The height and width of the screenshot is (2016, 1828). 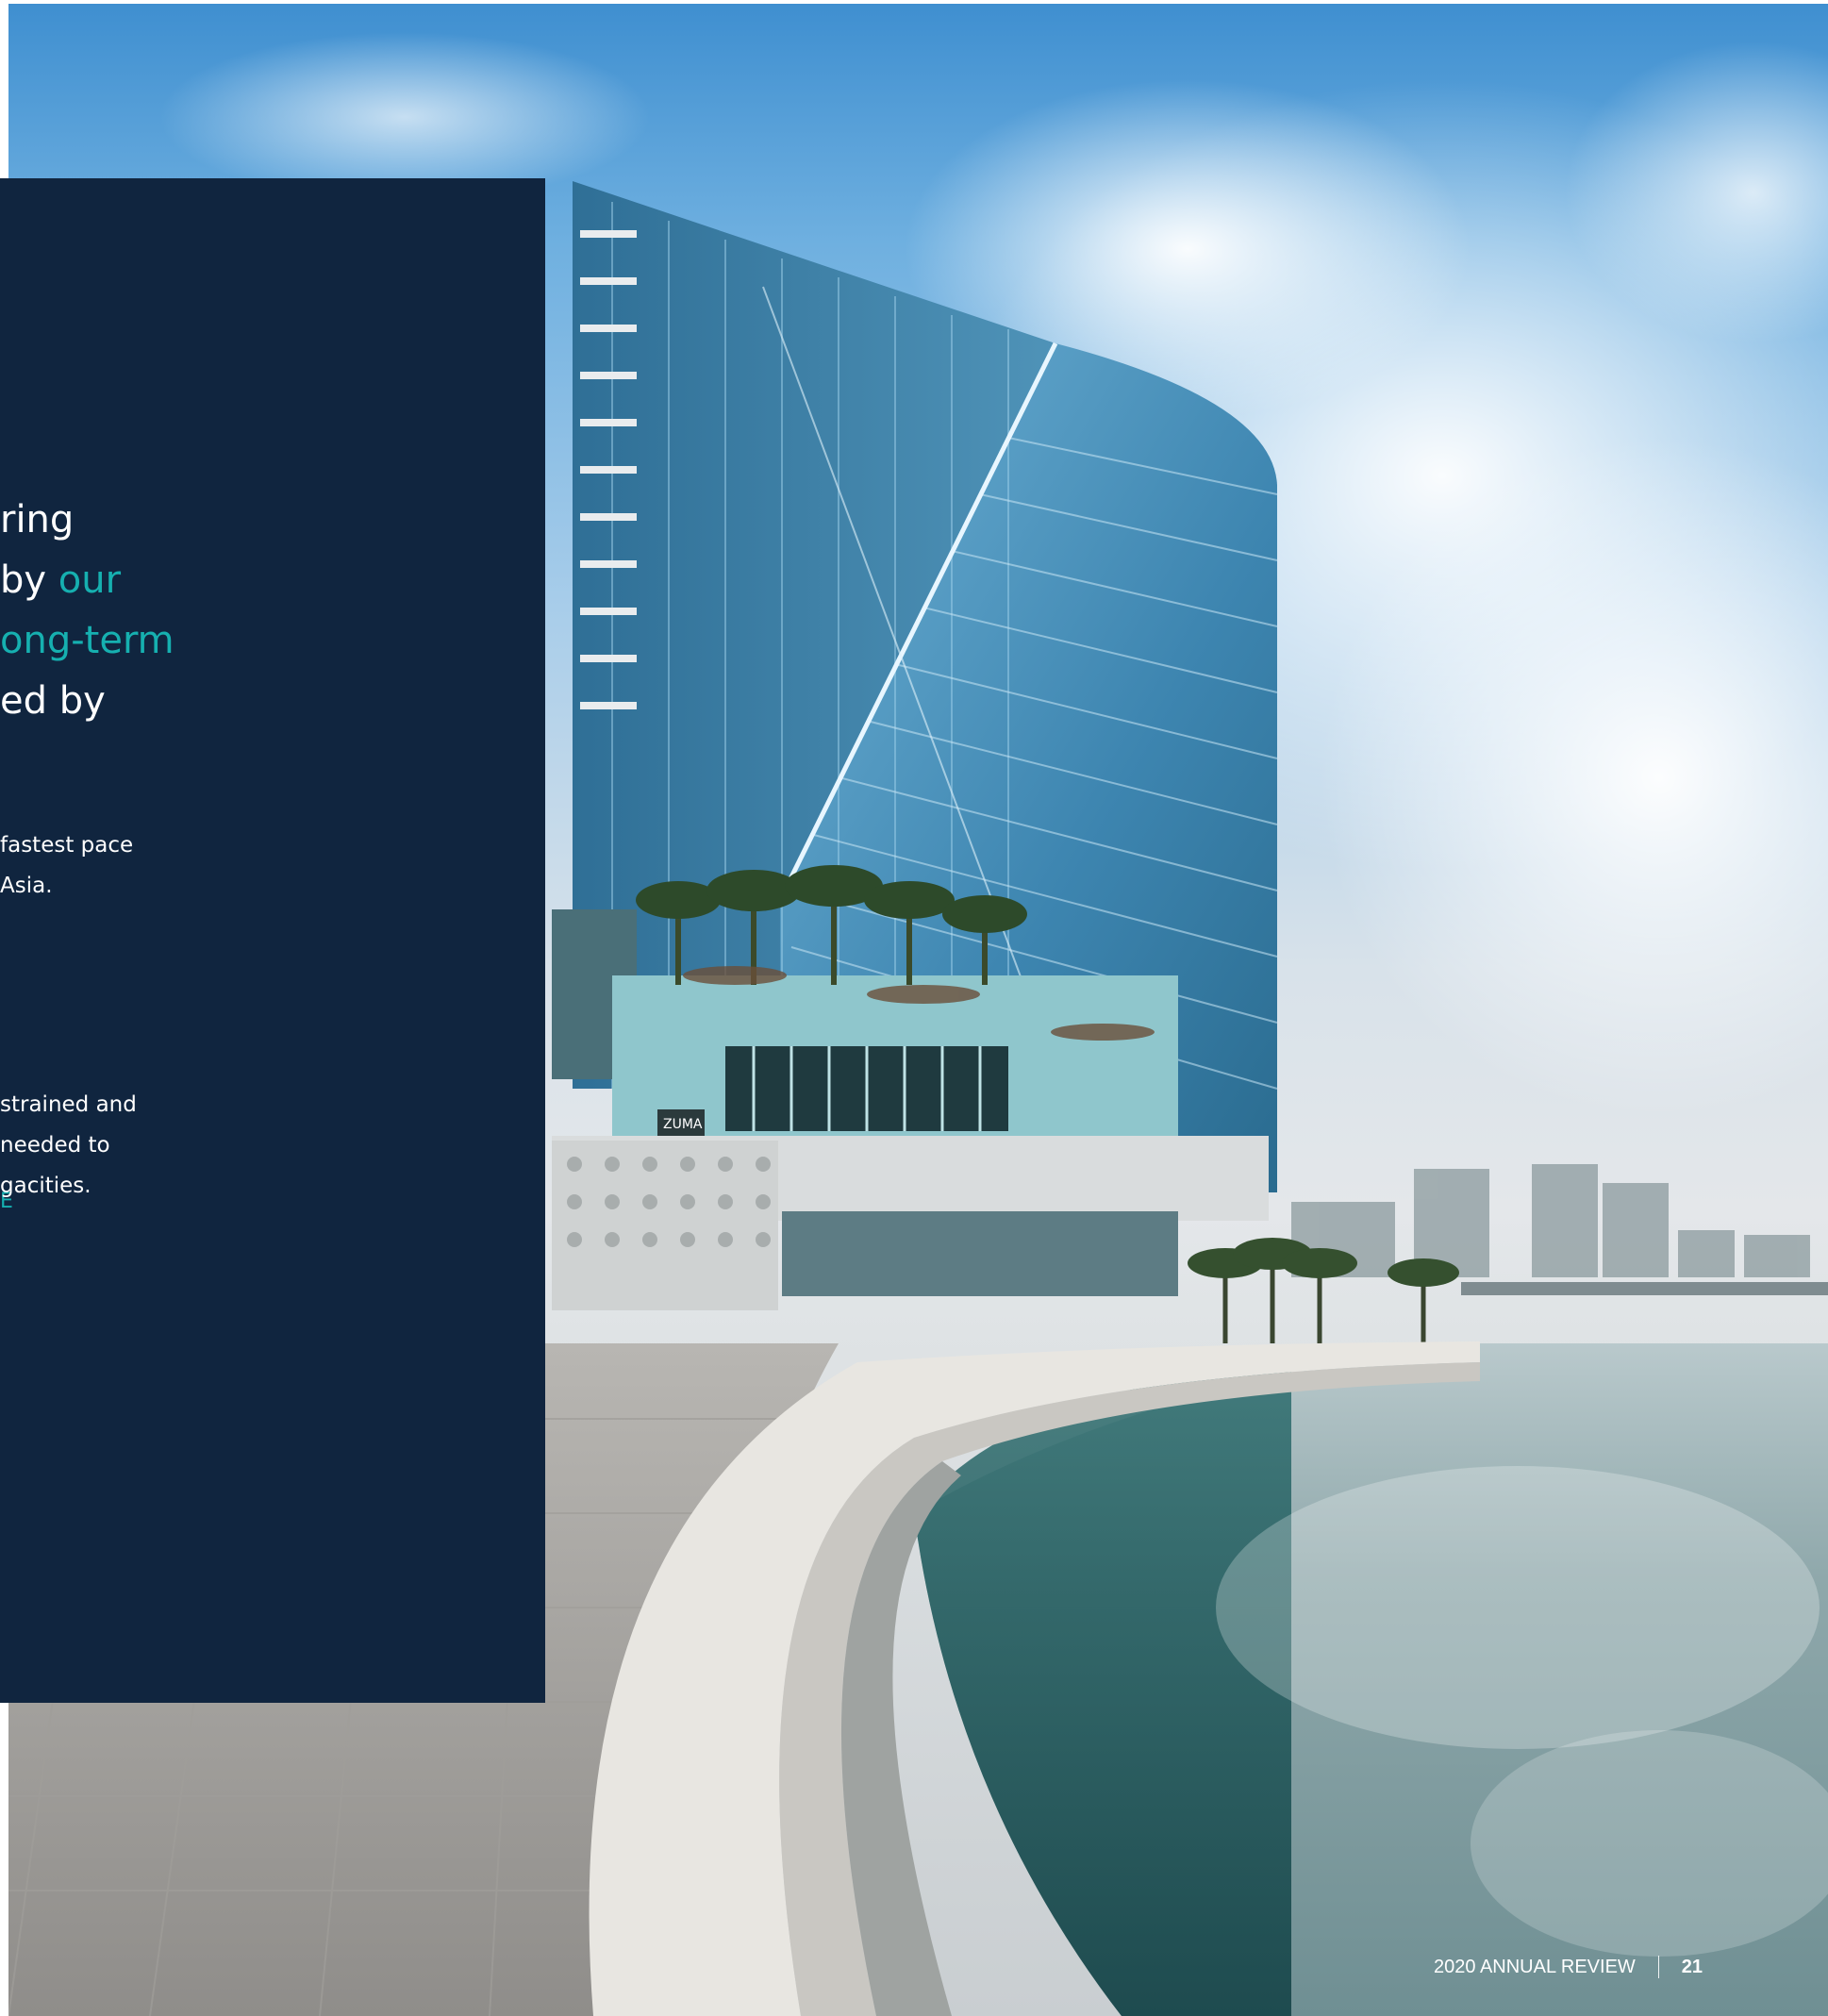 I want to click on paragraph-2-line-2: needed to, so click(x=55, y=1145).